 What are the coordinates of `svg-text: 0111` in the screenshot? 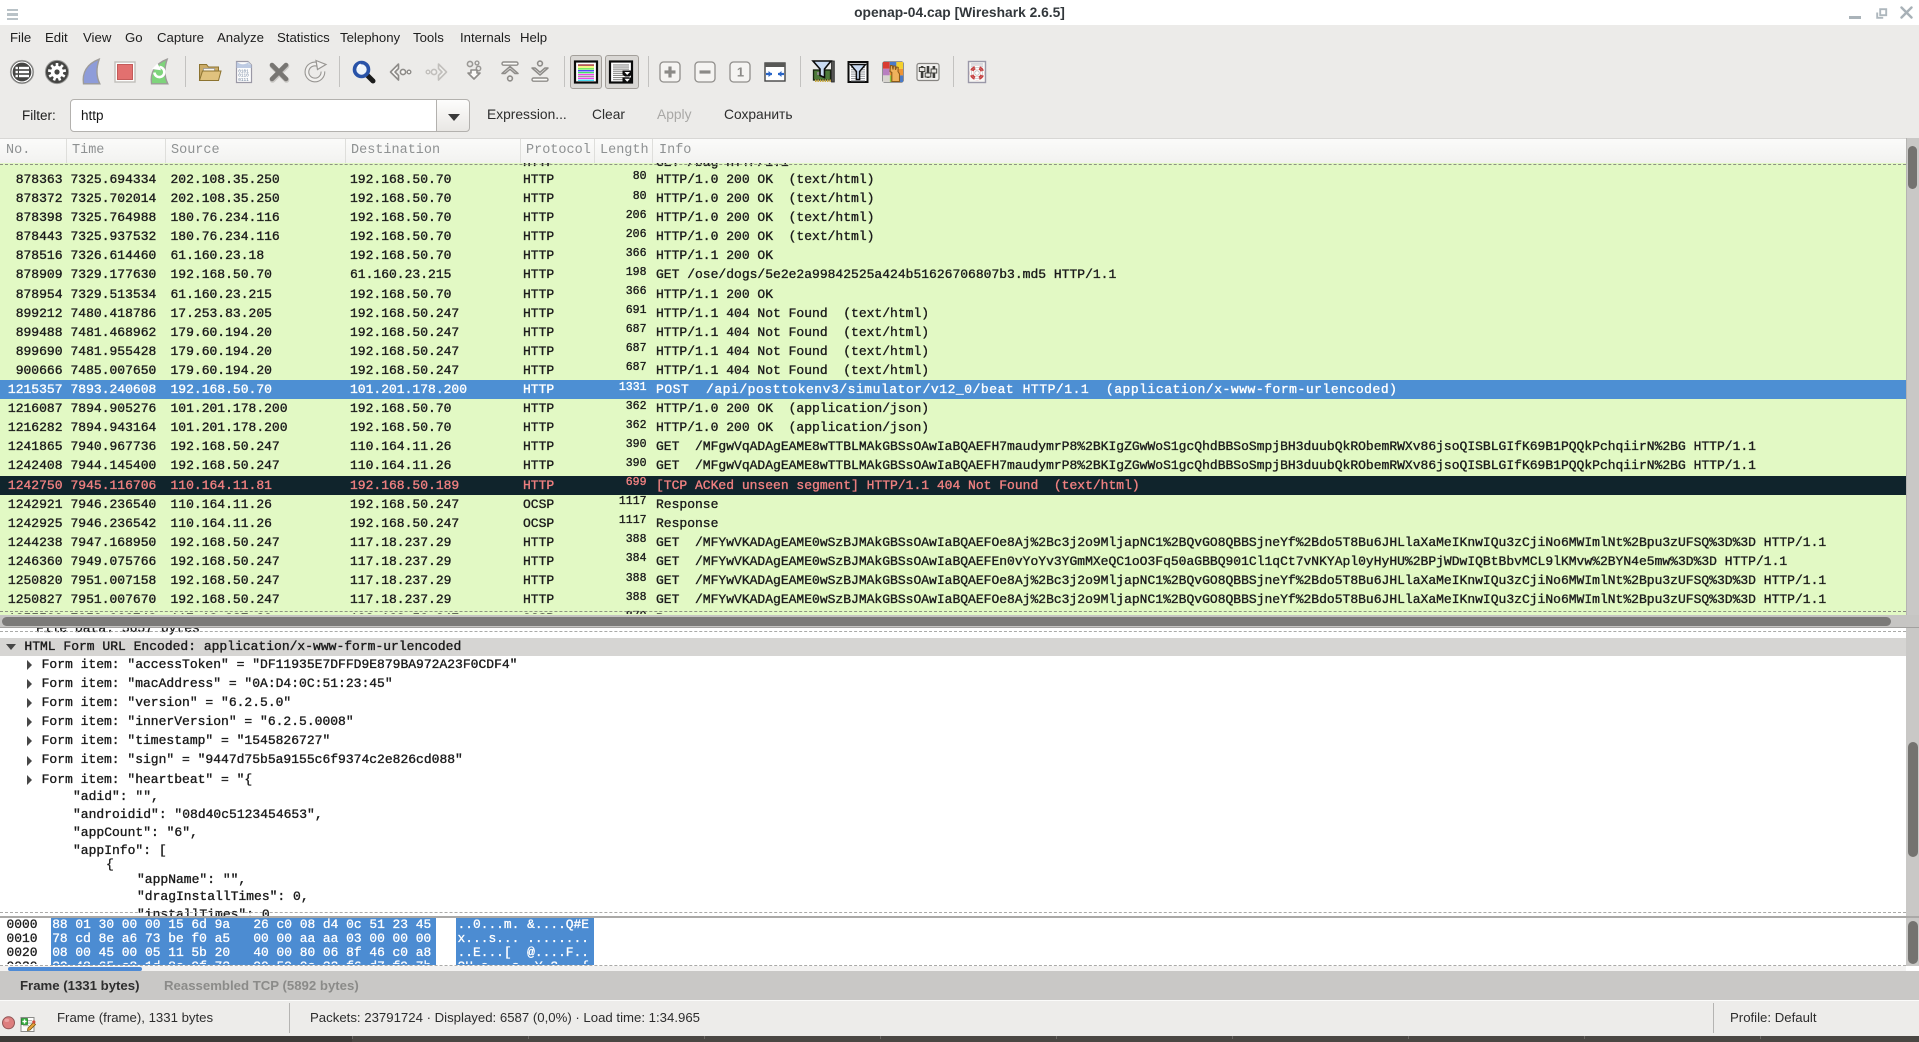 It's located at (243, 79).